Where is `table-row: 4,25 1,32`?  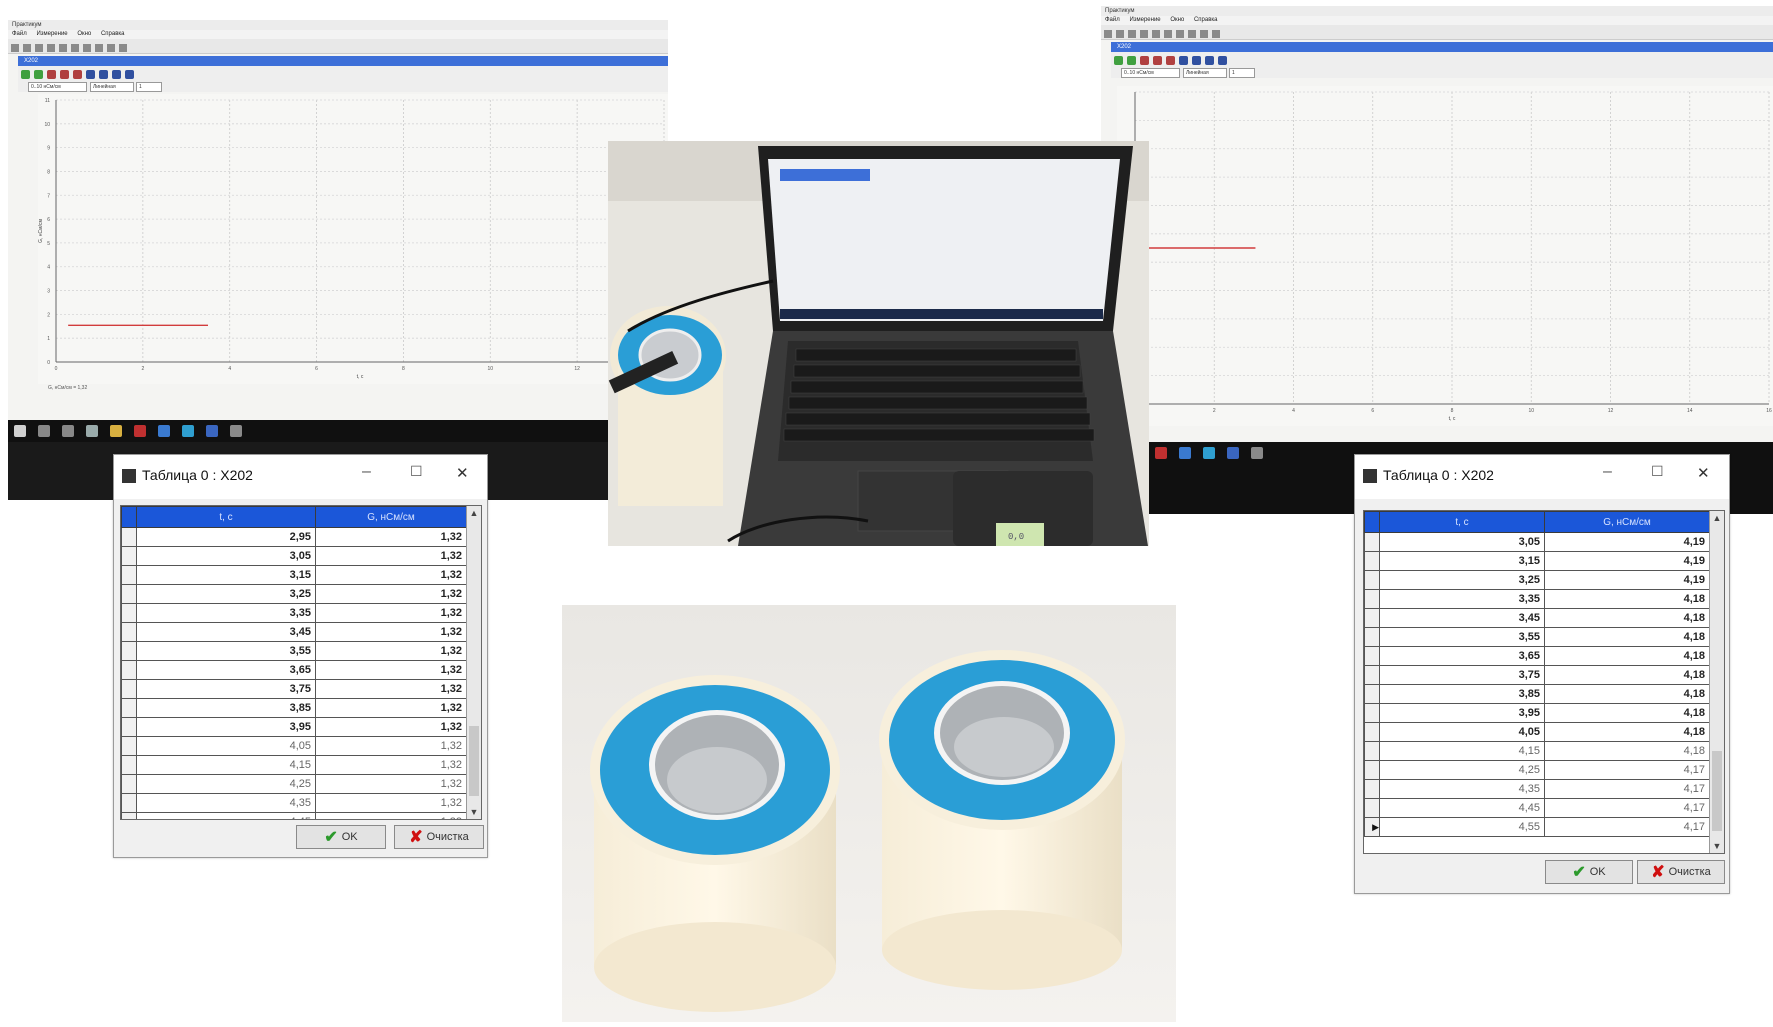 table-row: 4,25 1,32 is located at coordinates (294, 784).